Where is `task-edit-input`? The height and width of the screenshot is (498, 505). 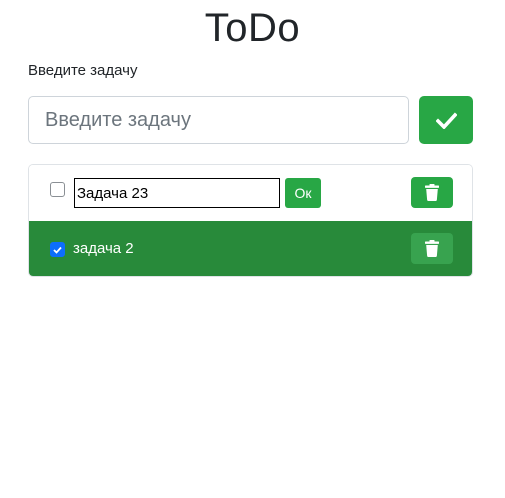
task-edit-input is located at coordinates (177, 193).